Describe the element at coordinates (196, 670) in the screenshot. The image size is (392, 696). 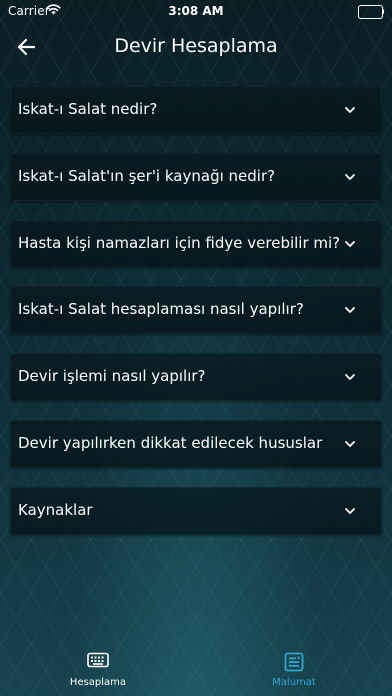
I see `tab-bar: Hesaplama Malumat` at that location.